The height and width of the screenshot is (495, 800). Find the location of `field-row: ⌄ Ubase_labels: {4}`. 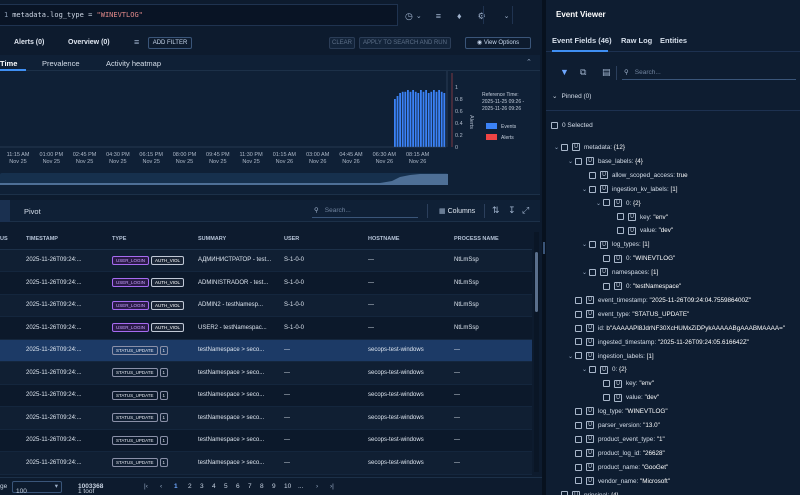

field-row: ⌄ Ubase_labels: {4} is located at coordinates (605, 161).